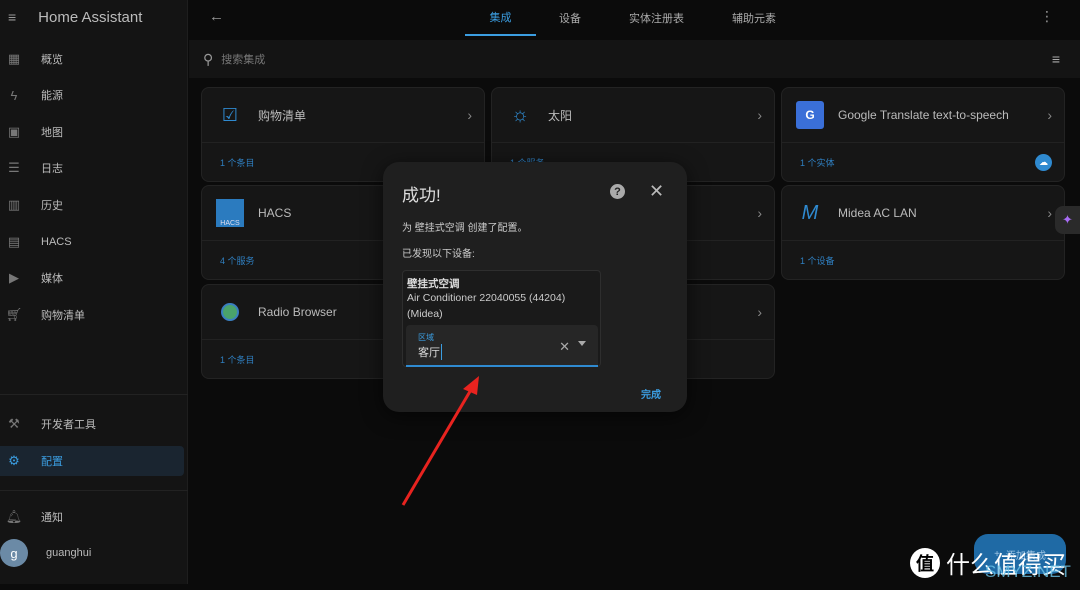 This screenshot has width=1080, height=590. I want to click on watermark-site: SMYZ.NET, so click(1028, 571).